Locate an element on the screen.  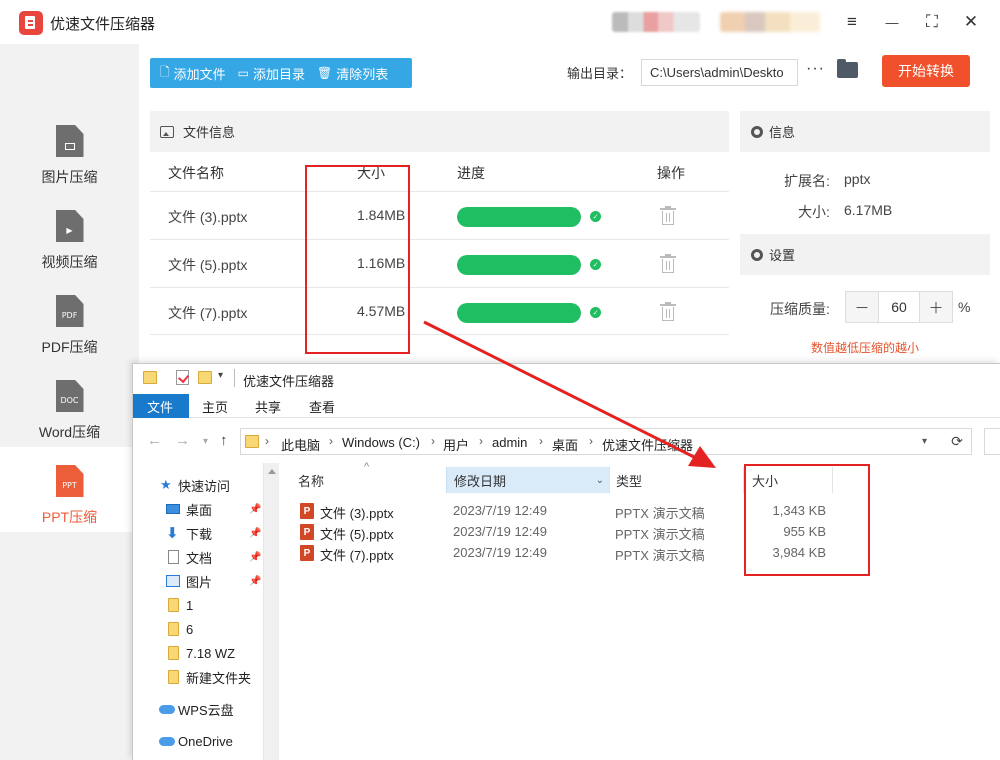
search-input is located at coordinates (992, 441).